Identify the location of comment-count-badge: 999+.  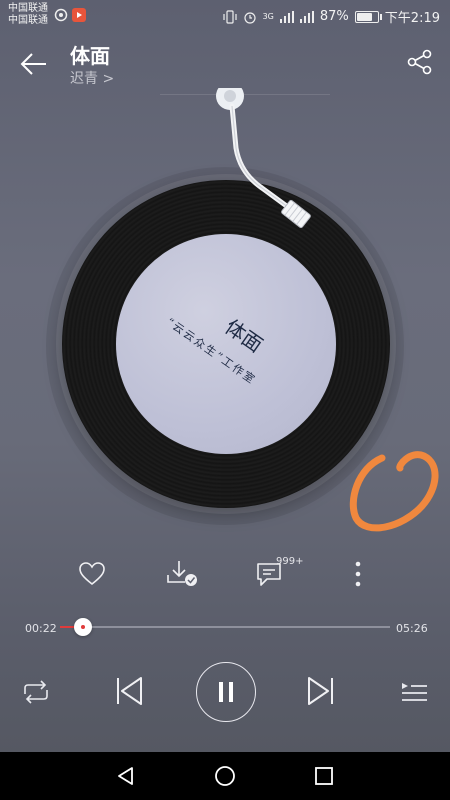
(290, 561).